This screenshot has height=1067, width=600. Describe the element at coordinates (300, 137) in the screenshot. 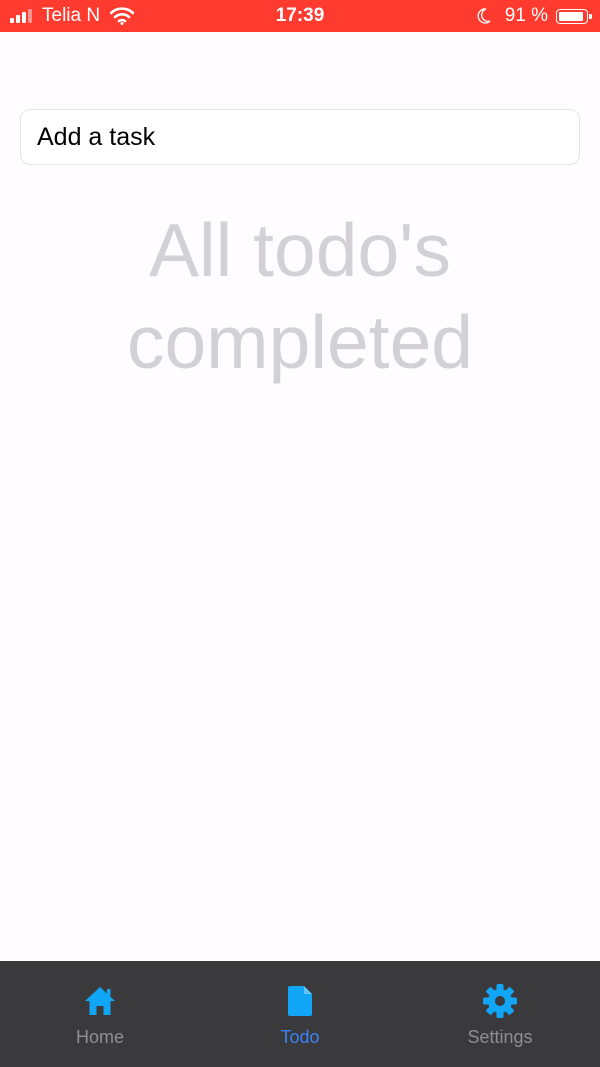

I see `add-task-input` at that location.